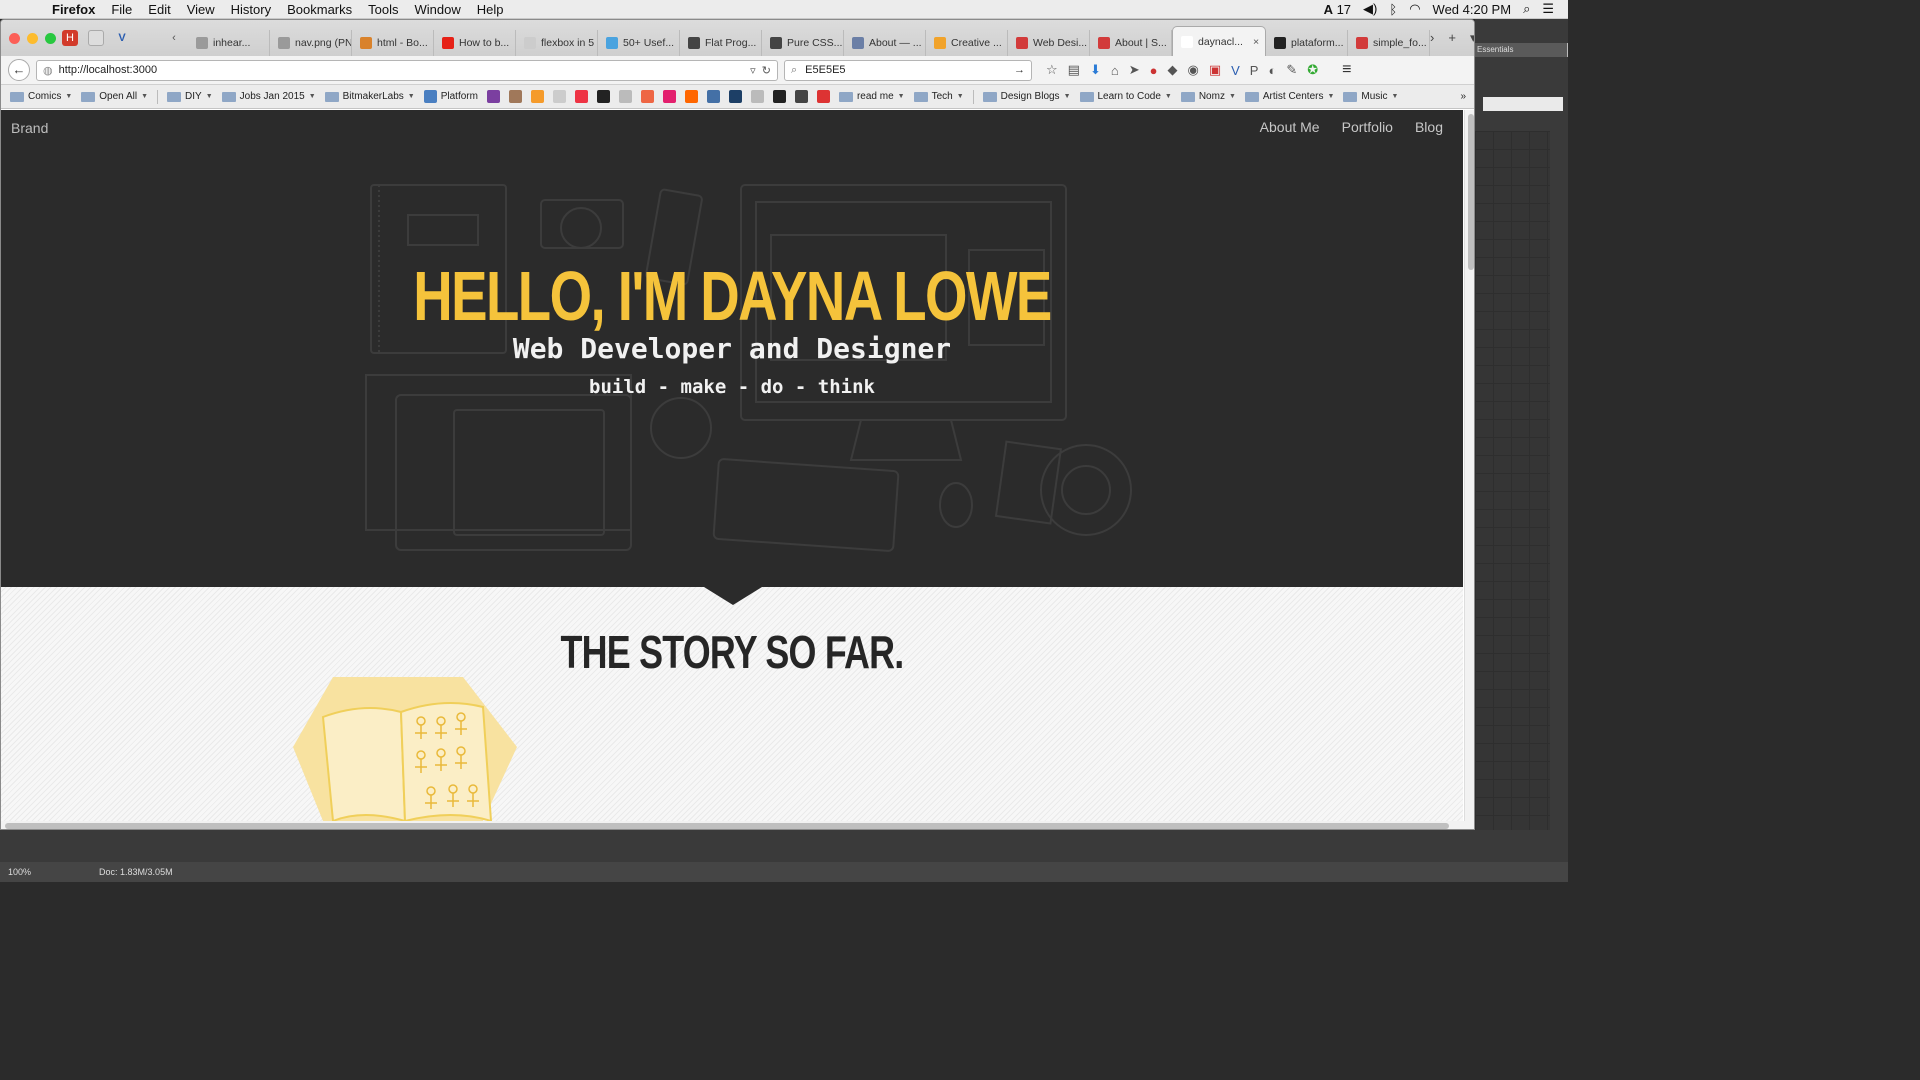  What do you see at coordinates (148, 38) in the screenshot?
I see `pinned-tab-apple-icon` at bounding box center [148, 38].